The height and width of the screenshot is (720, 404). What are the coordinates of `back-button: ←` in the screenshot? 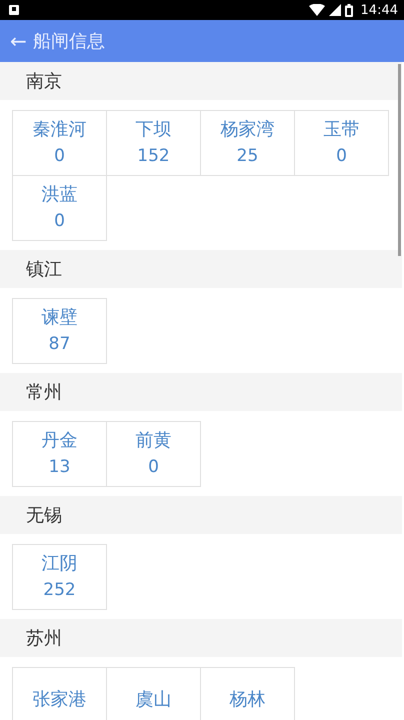 It's located at (16, 41).